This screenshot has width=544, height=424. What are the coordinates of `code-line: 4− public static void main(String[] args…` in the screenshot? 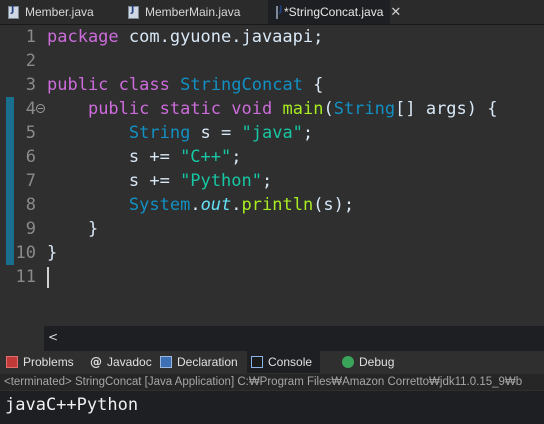 It's located at (272, 109).